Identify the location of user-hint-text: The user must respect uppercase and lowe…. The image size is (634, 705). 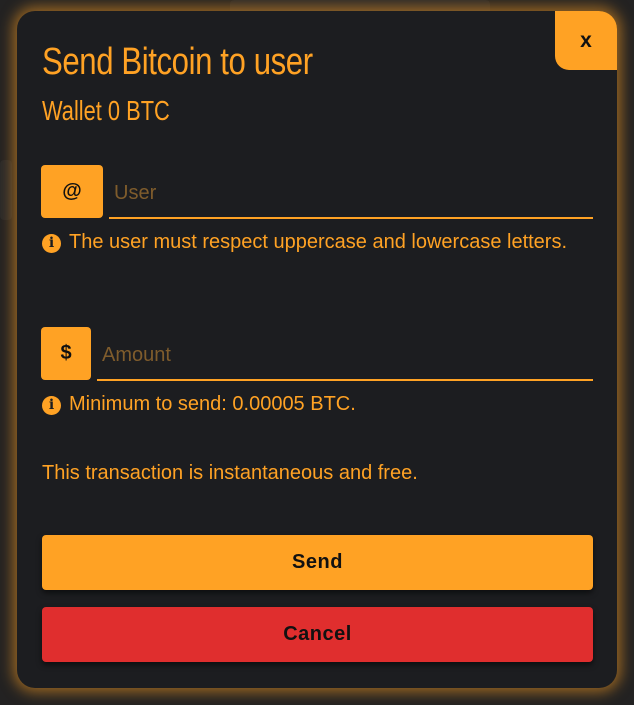
(318, 242).